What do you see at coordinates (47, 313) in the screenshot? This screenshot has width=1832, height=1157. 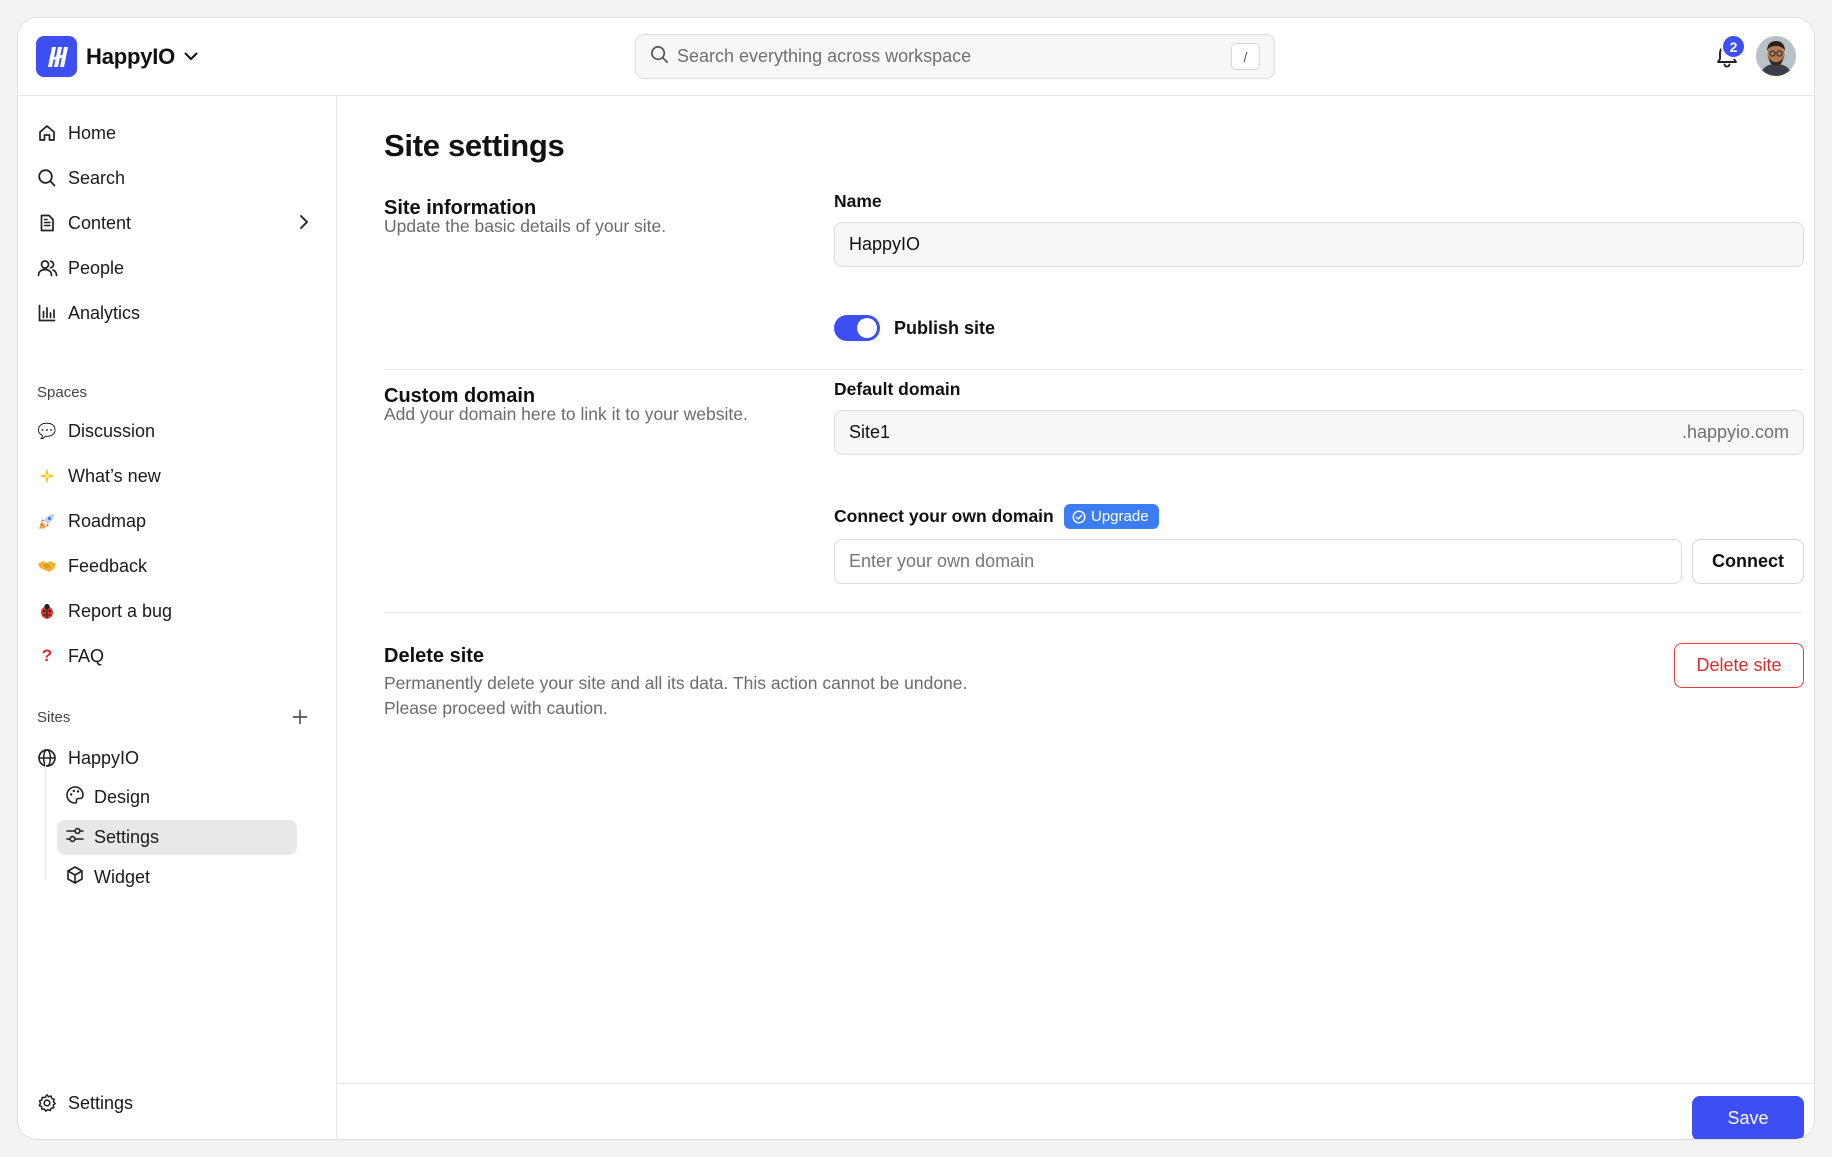 I see `bar-chart-icon` at bounding box center [47, 313].